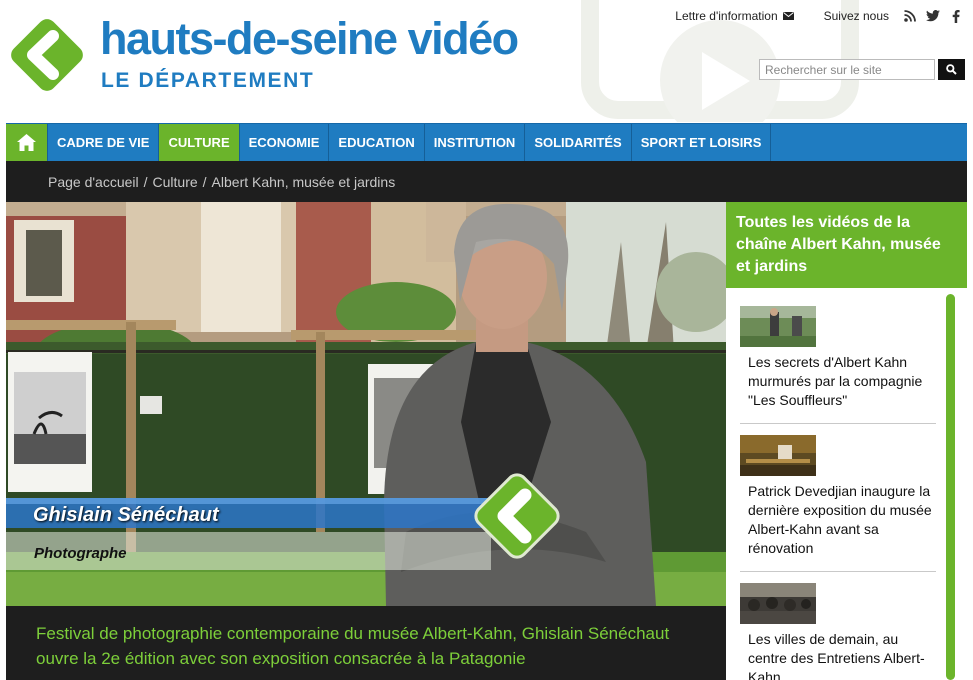 Image resolution: width=973 pixels, height=680 pixels. I want to click on nav-item-solidarites: SOLIDARITÉS, so click(578, 142).